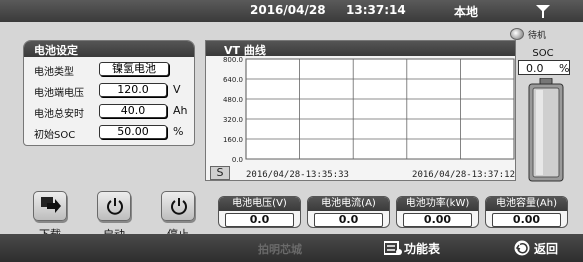 The width and height of the screenshot is (583, 262). I want to click on y-tick-label: 0.0, so click(237, 160).